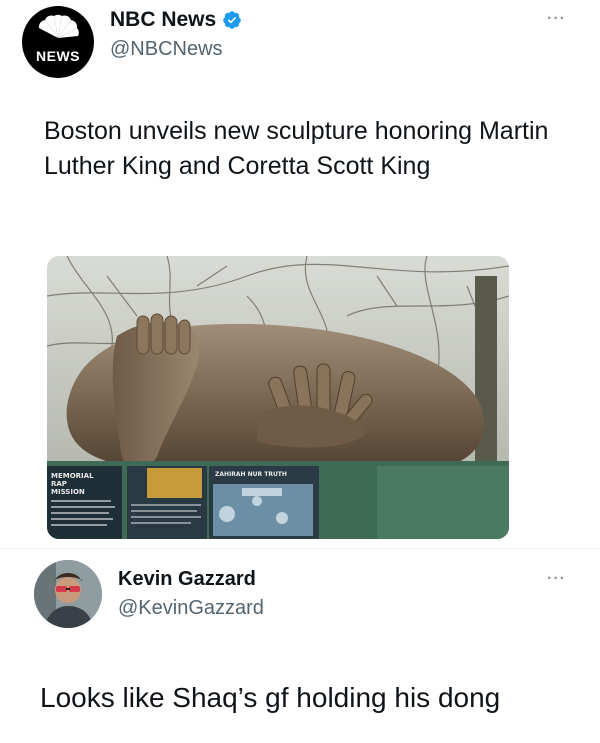 The image size is (600, 743). I want to click on kevin-gazzard-avatar, so click(68, 594).